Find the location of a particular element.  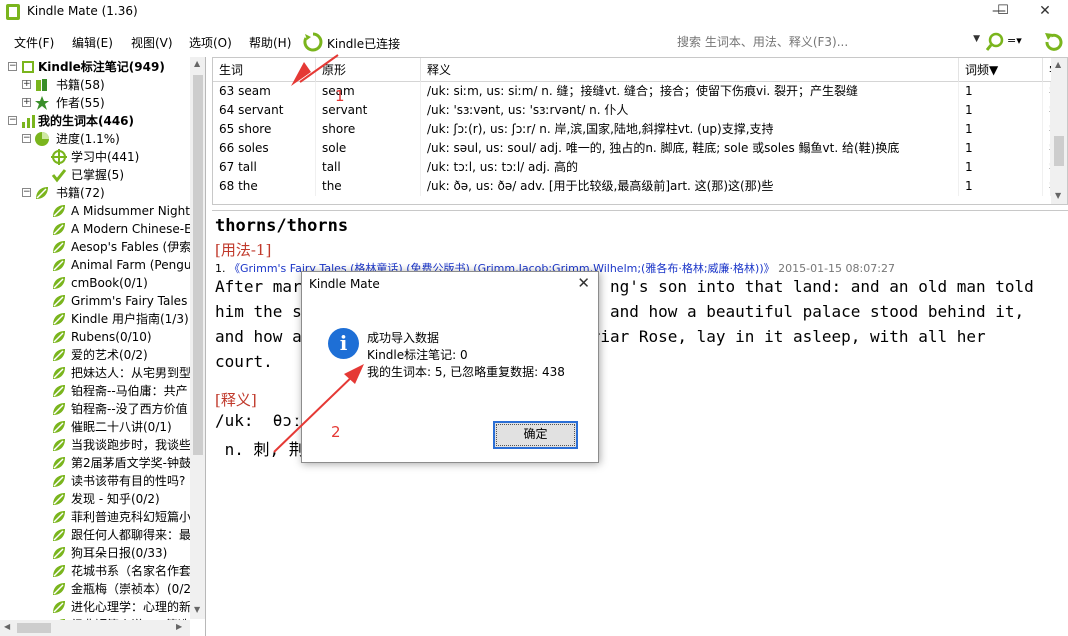

tree-book-item: 铂程斋--没了西方价值 is located at coordinates (95, 409).